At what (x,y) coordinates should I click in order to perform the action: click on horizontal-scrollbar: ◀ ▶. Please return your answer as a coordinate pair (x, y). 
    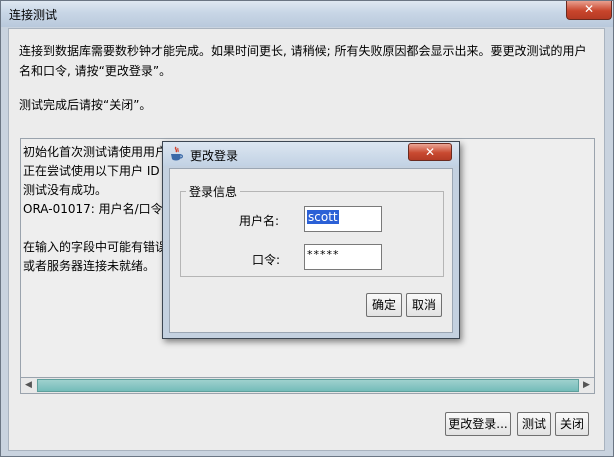
    Looking at the image, I should click on (307, 385).